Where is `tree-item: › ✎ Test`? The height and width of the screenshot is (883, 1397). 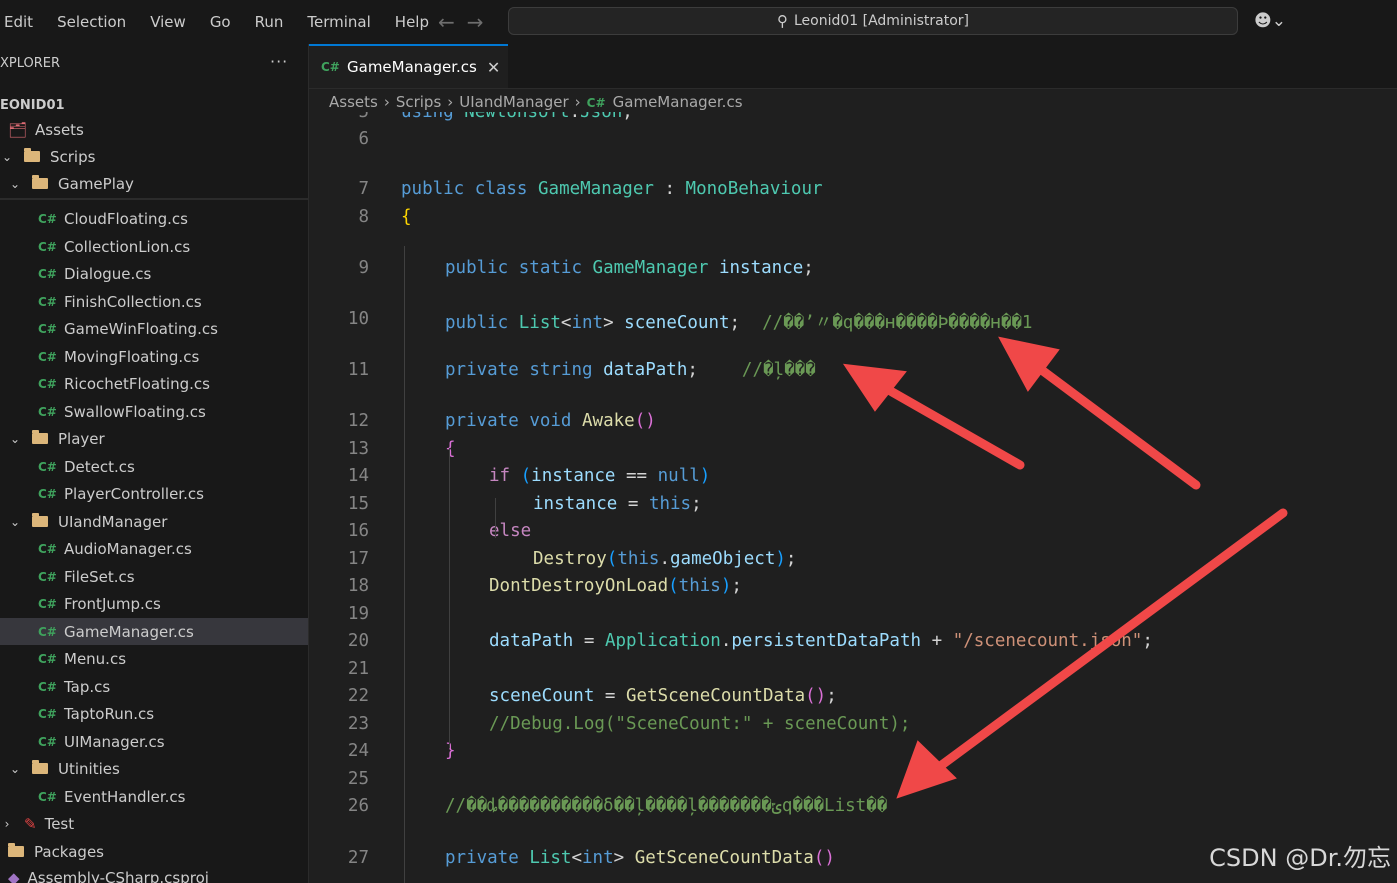 tree-item: › ✎ Test is located at coordinates (154, 823).